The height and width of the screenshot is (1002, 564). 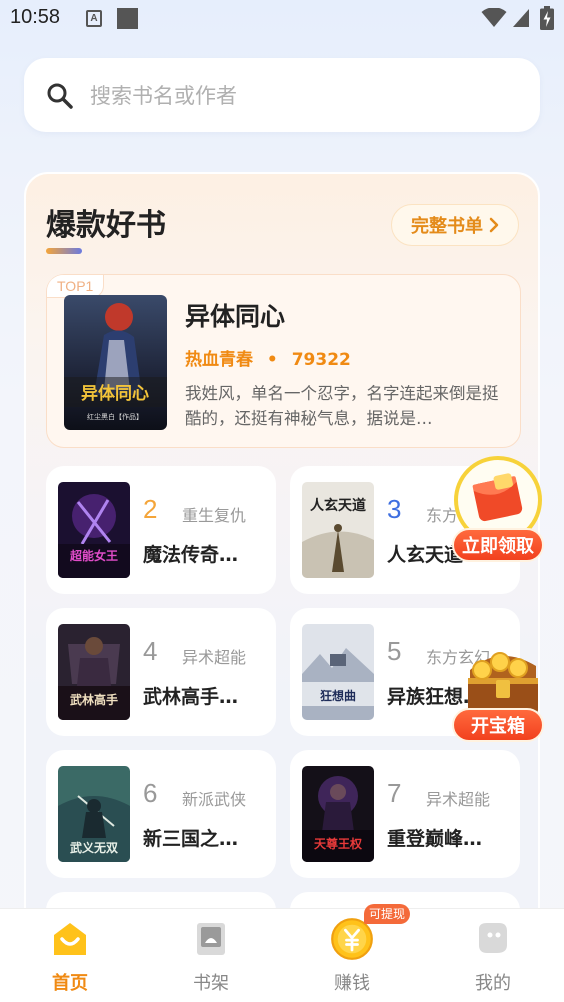 I want to click on nav-label: 赚钱, so click(x=352, y=983).